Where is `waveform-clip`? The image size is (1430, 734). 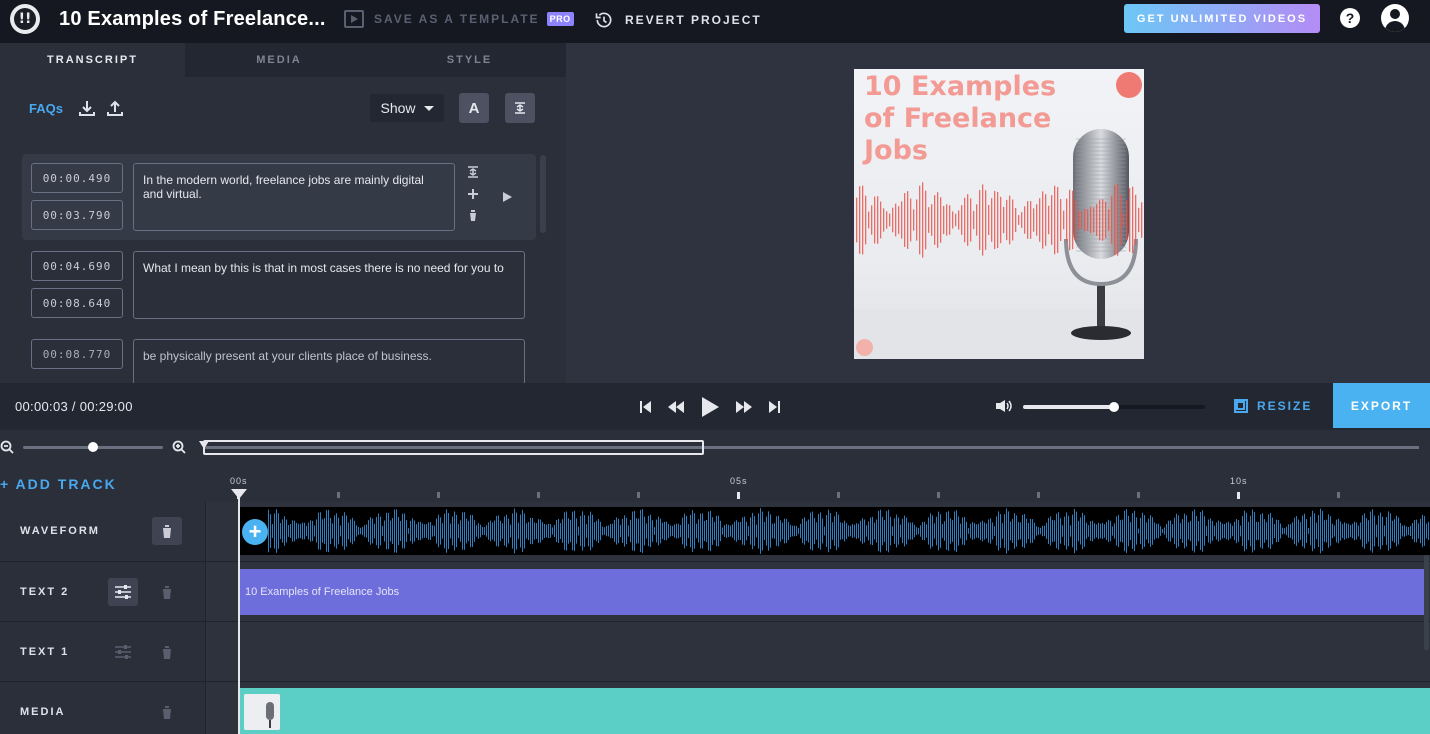
waveform-clip is located at coordinates (834, 531).